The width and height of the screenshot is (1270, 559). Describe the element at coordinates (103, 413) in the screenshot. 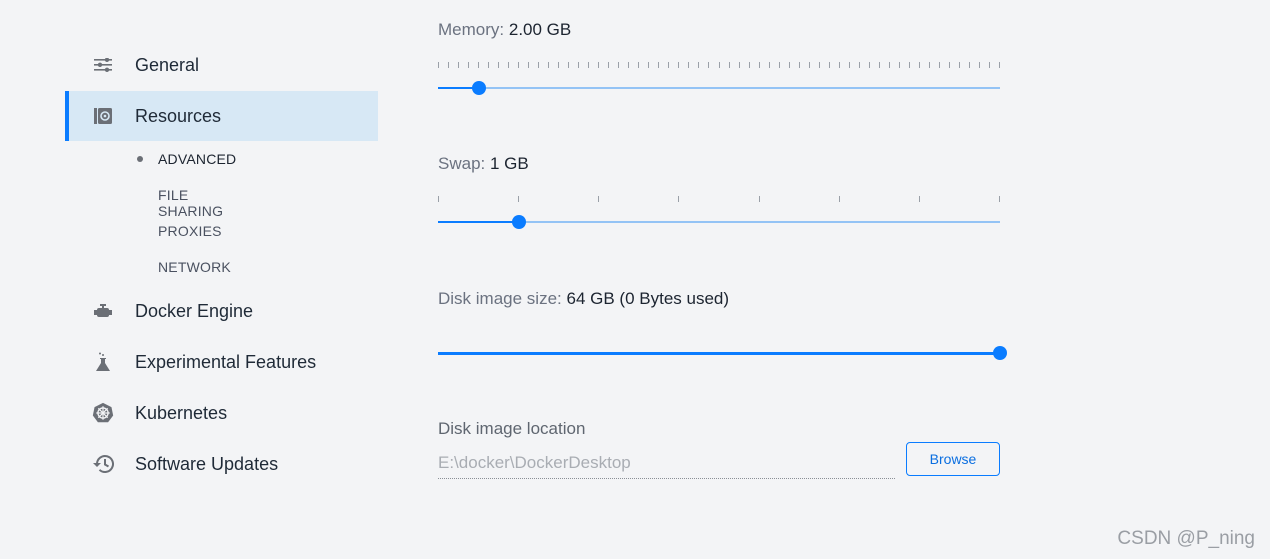

I see `kubernetes-icon` at that location.